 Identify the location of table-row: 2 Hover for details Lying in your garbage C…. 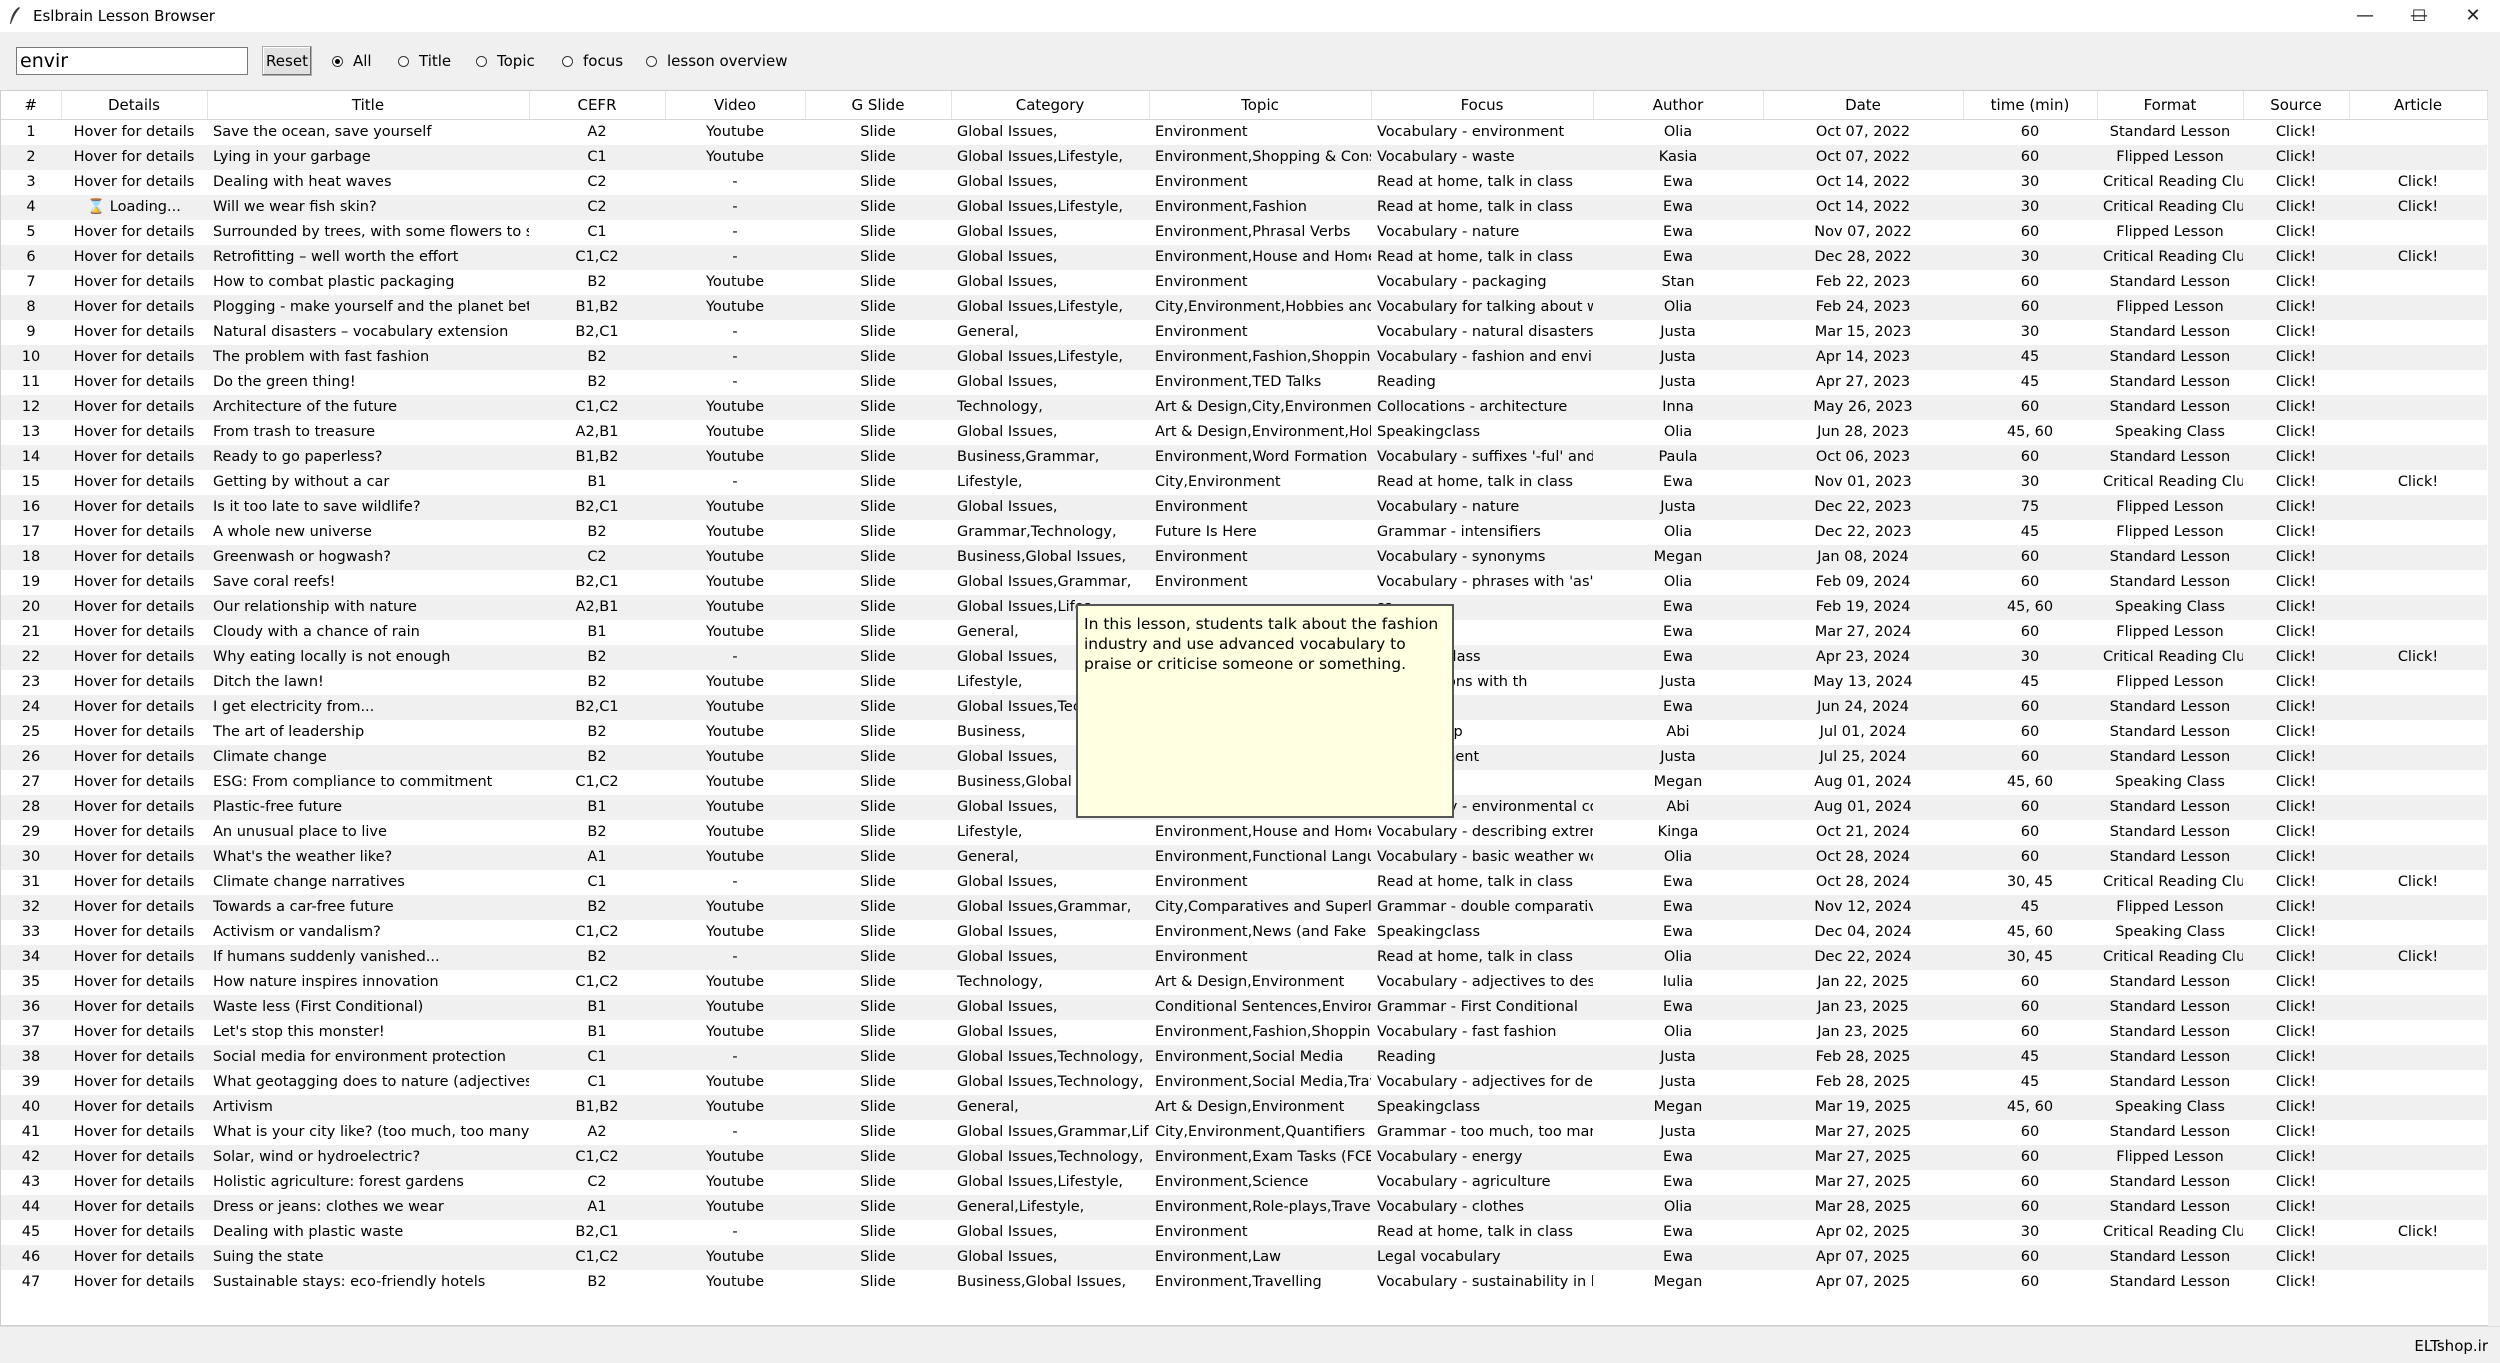
(1244, 157).